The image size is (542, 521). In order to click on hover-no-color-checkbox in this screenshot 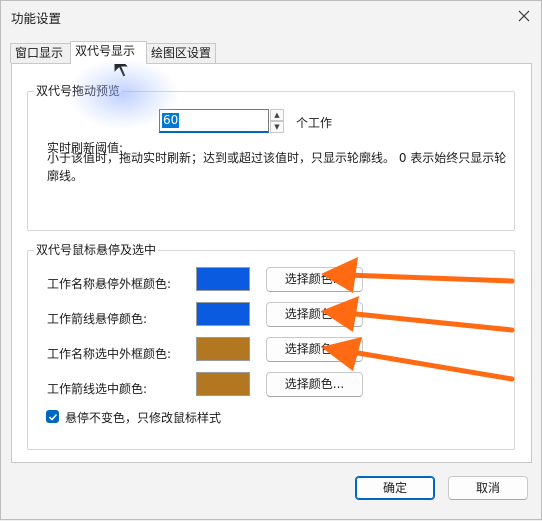, I will do `click(52, 416)`.